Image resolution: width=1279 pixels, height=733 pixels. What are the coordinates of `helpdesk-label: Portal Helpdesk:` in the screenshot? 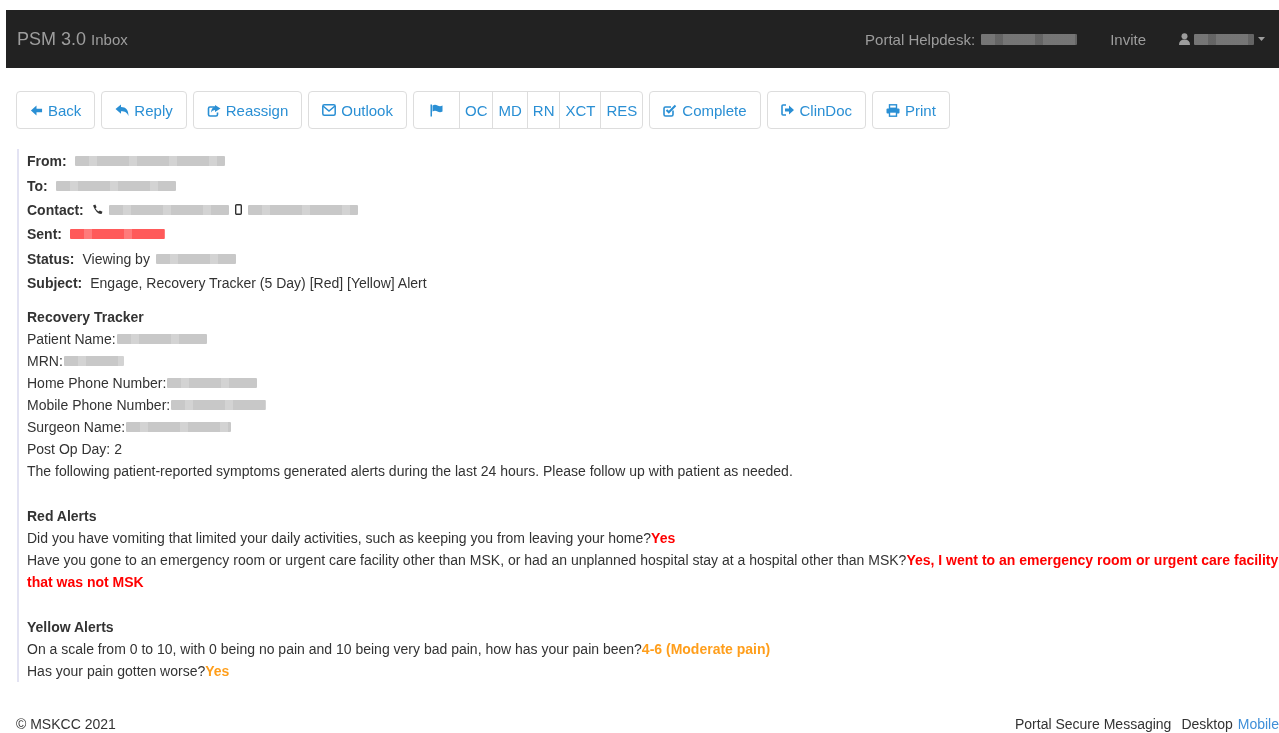 It's located at (920, 39).